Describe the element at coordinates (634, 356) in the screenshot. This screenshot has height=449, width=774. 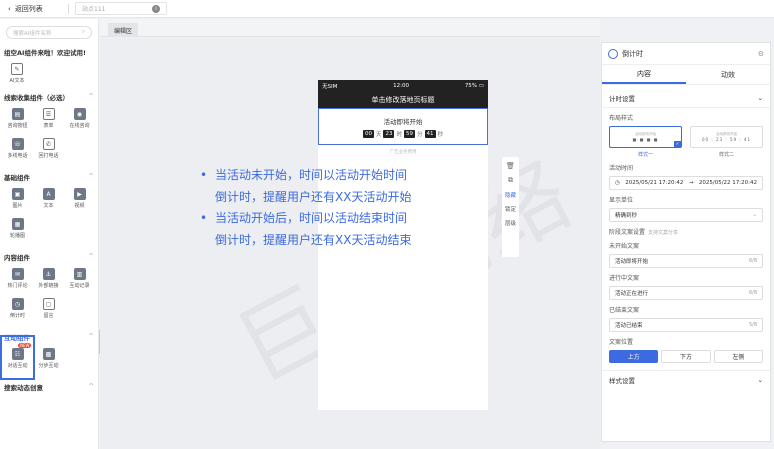
I see `position-top-button: 上方` at that location.